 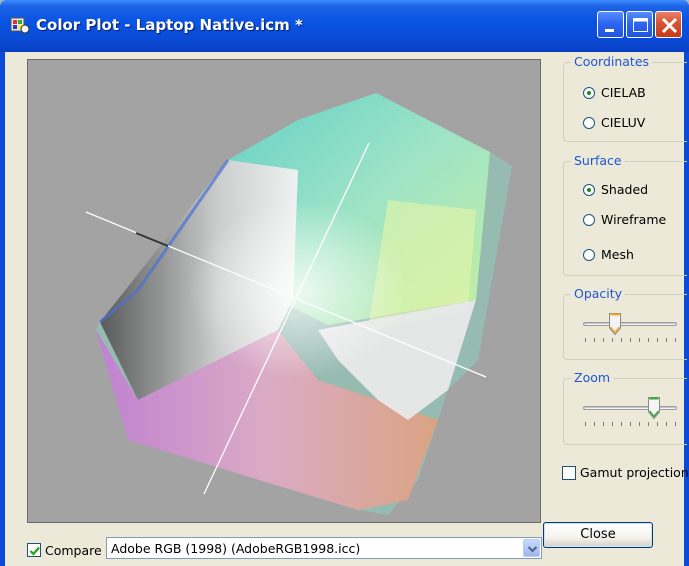 What do you see at coordinates (598, 160) in the screenshot?
I see `surface-legend: Surface` at bounding box center [598, 160].